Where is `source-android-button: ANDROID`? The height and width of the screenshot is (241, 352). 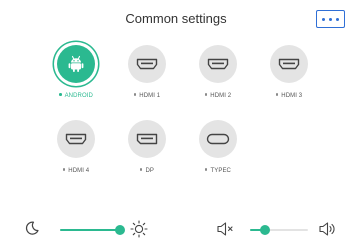
source-android-button: ANDROID is located at coordinates (76, 72).